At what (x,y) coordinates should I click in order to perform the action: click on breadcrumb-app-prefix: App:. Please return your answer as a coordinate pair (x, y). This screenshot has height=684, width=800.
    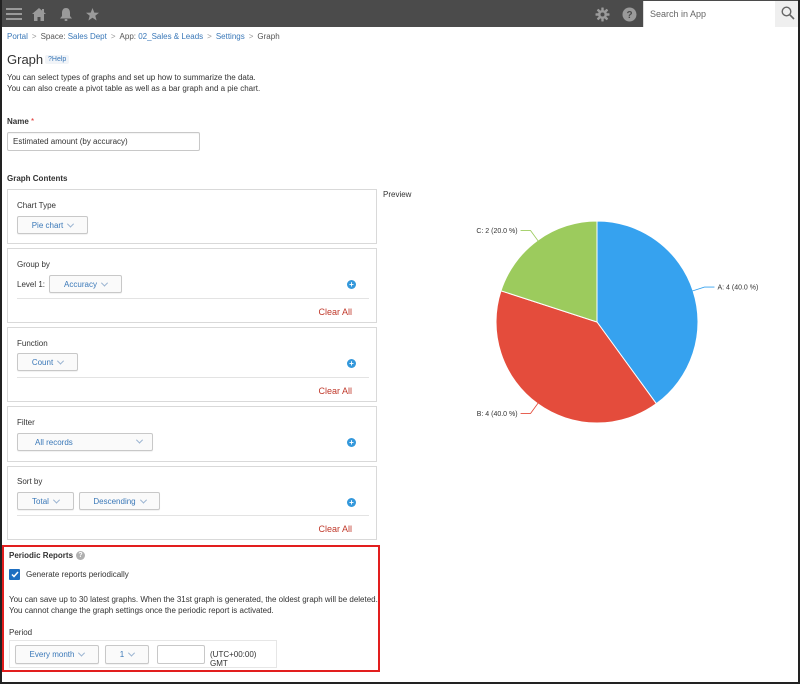
    Looking at the image, I should click on (129, 36).